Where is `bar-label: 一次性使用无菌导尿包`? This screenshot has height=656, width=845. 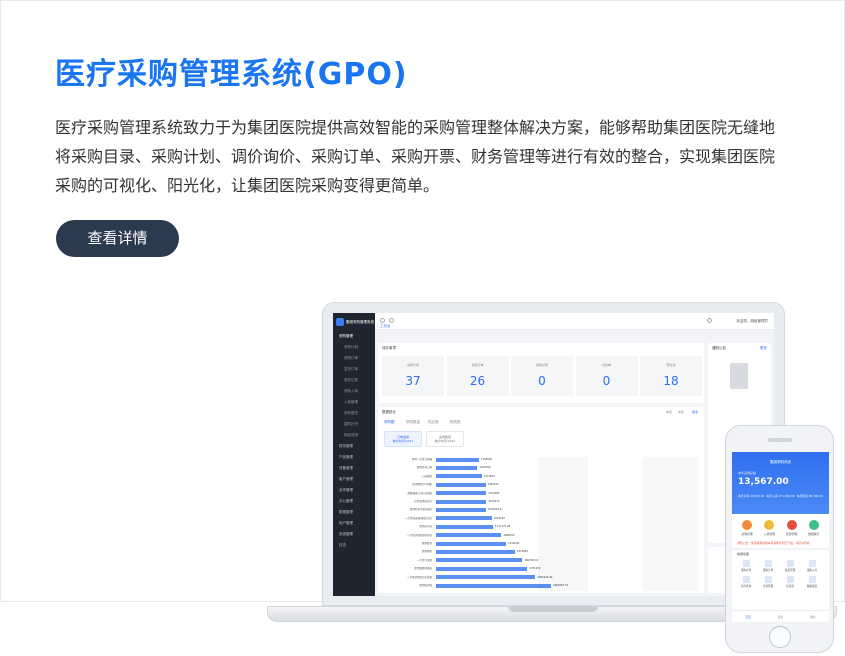
bar-label: 一次性使用无菌导尿包 is located at coordinates (419, 535).